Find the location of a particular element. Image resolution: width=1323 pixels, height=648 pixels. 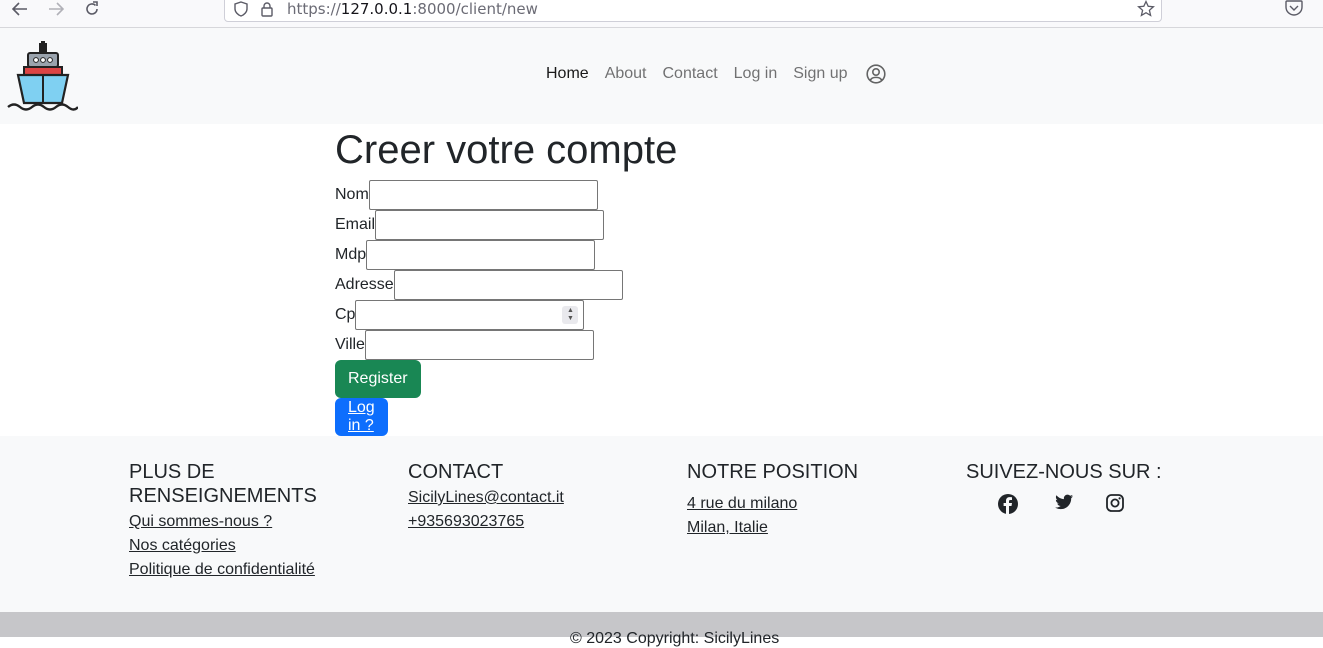

lock-icon is located at coordinates (267, 9).